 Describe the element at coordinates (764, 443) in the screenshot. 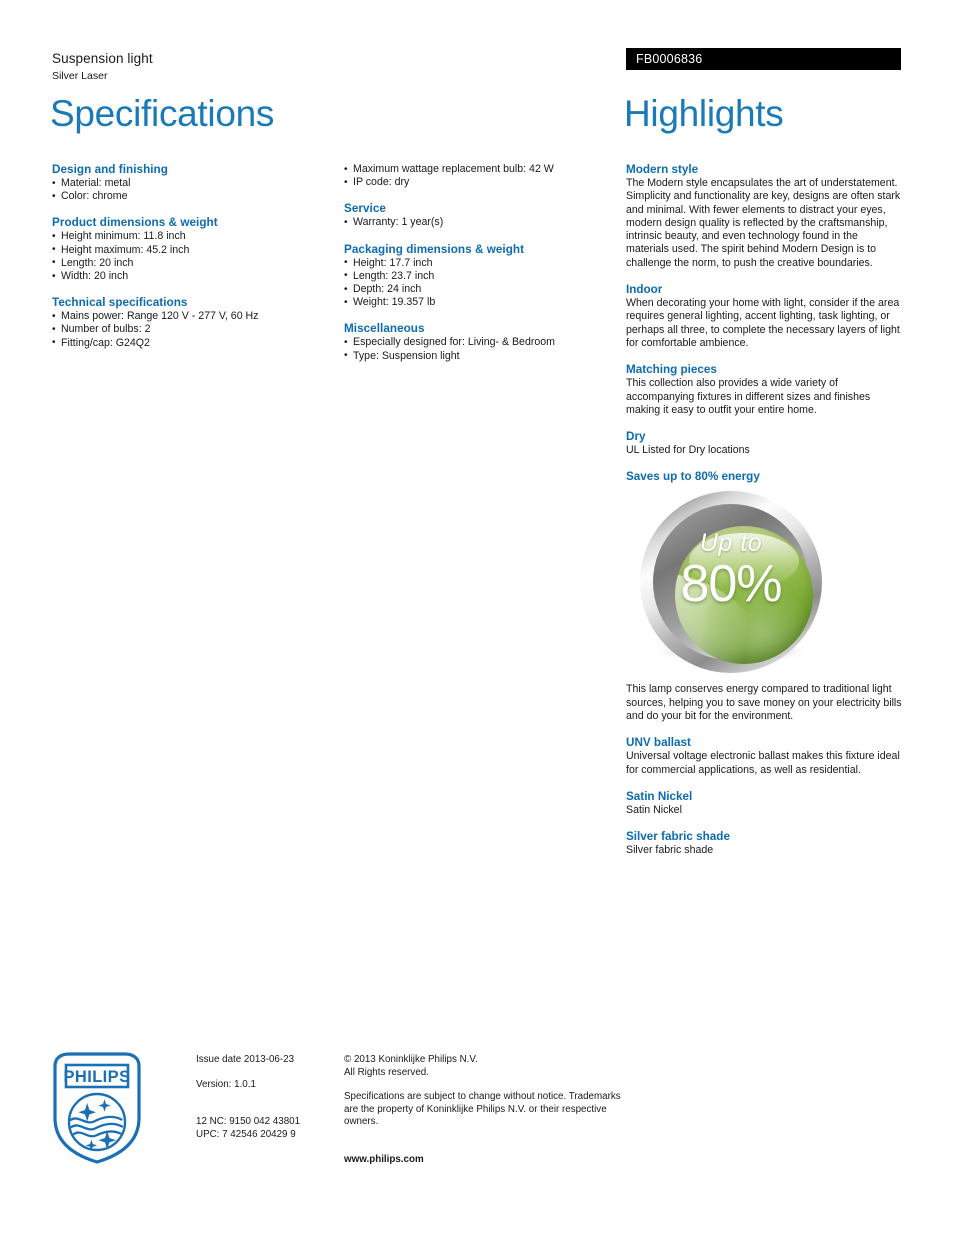

I see `highlight-block: Dry UL Listed for Dry locations` at that location.